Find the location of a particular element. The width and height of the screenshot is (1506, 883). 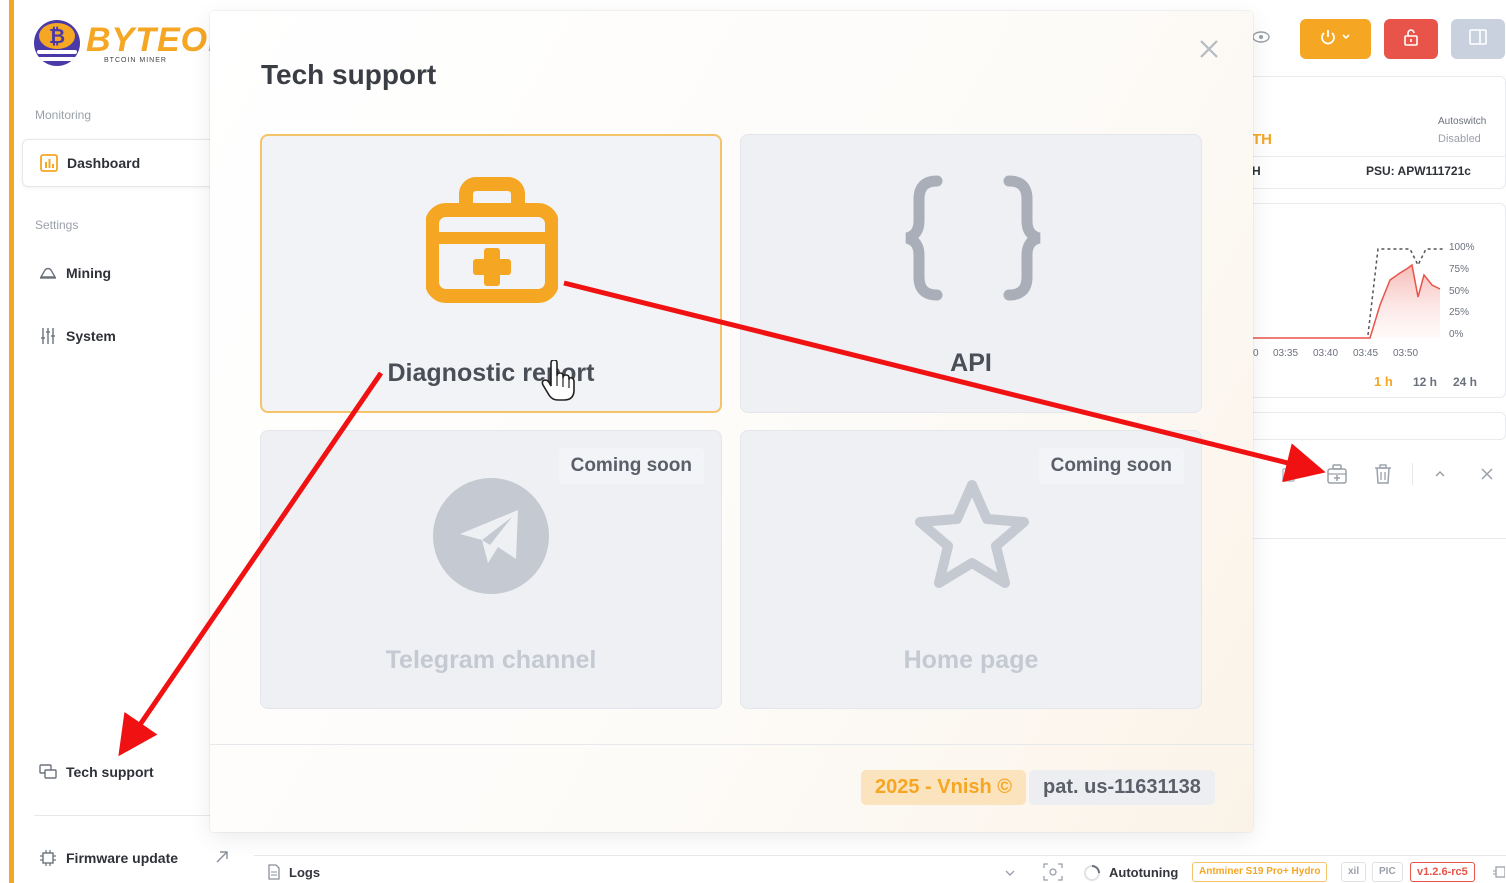

diagnostic-report-card: Diagnostic report is located at coordinates (491, 273).